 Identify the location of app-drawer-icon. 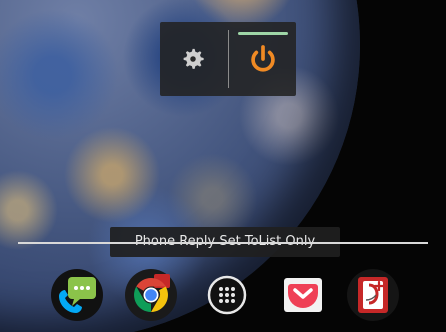
(227, 295).